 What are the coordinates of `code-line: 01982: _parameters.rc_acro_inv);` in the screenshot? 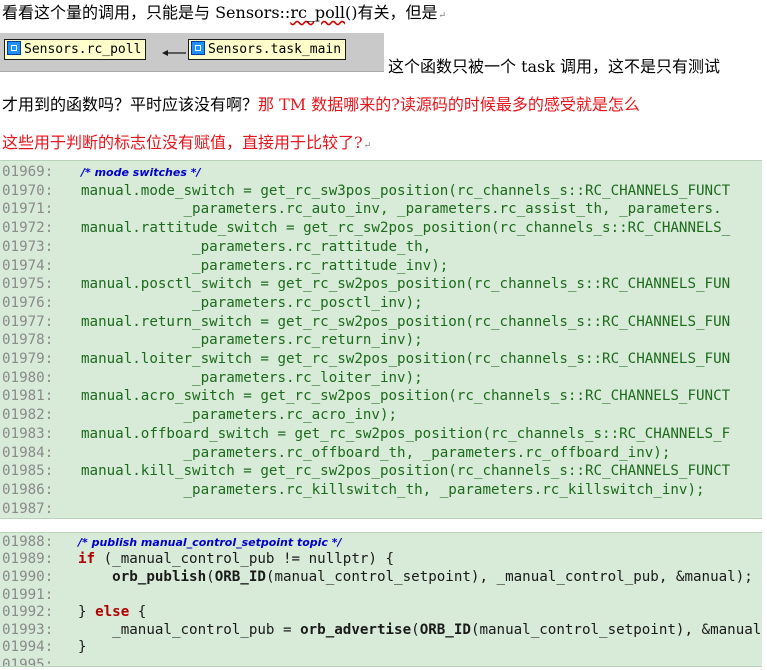 It's located at (200, 415).